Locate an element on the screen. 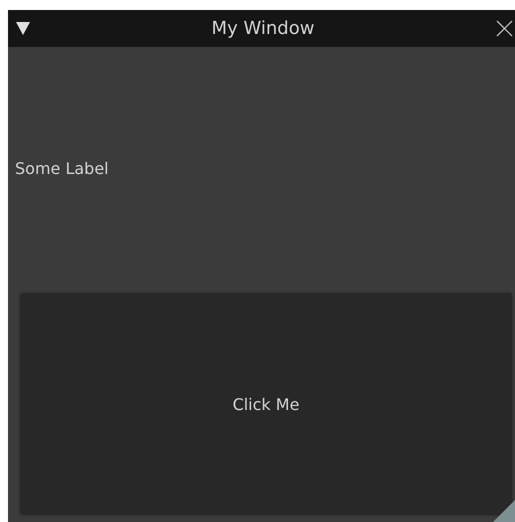 The width and height of the screenshot is (515, 522). close-icon is located at coordinates (504, 28).